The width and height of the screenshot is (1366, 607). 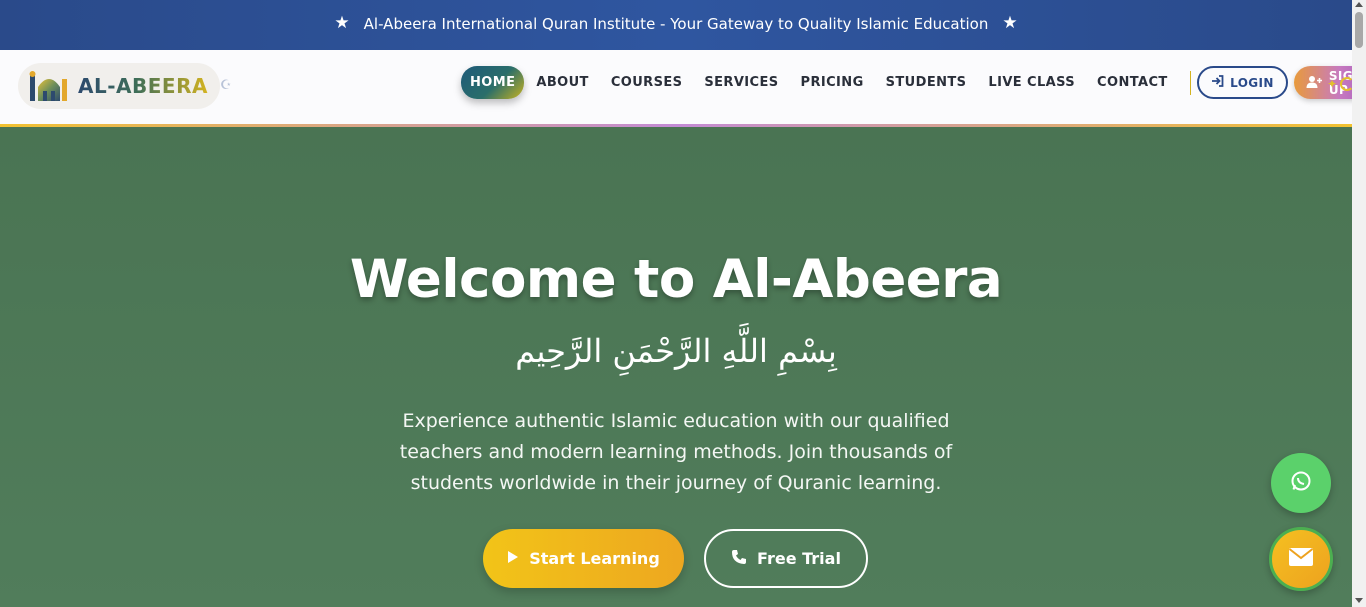 What do you see at coordinates (1359, 30) in the screenshot?
I see `scroll-thumb` at bounding box center [1359, 30].